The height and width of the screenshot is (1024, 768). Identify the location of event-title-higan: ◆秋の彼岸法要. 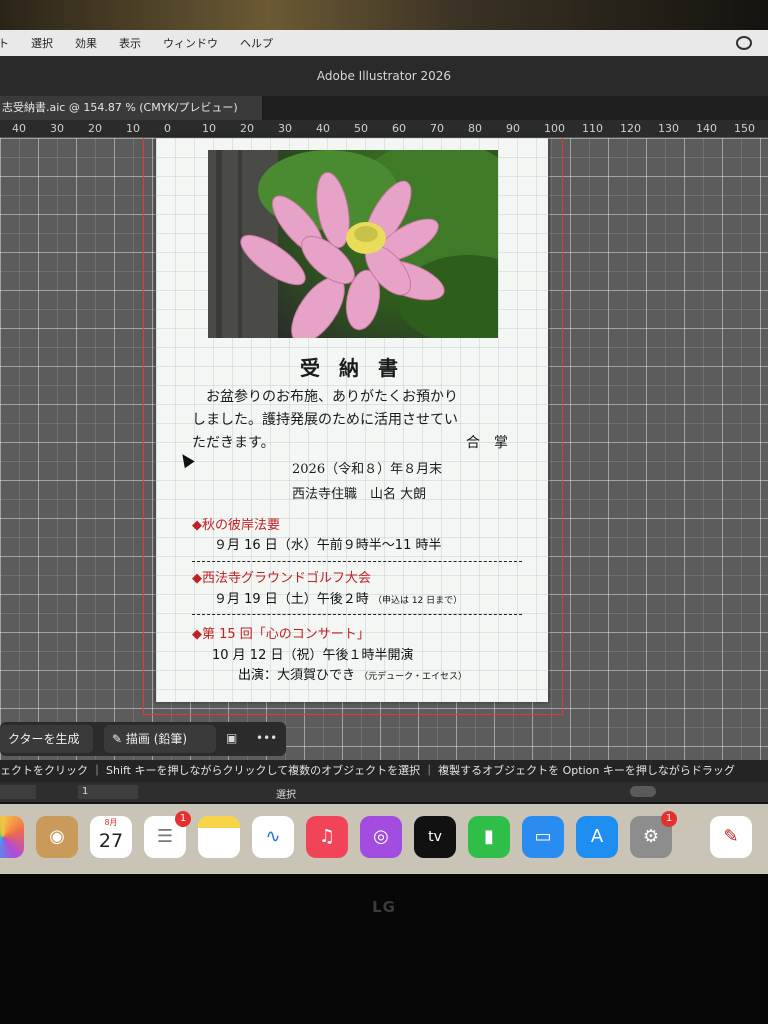
(236, 525).